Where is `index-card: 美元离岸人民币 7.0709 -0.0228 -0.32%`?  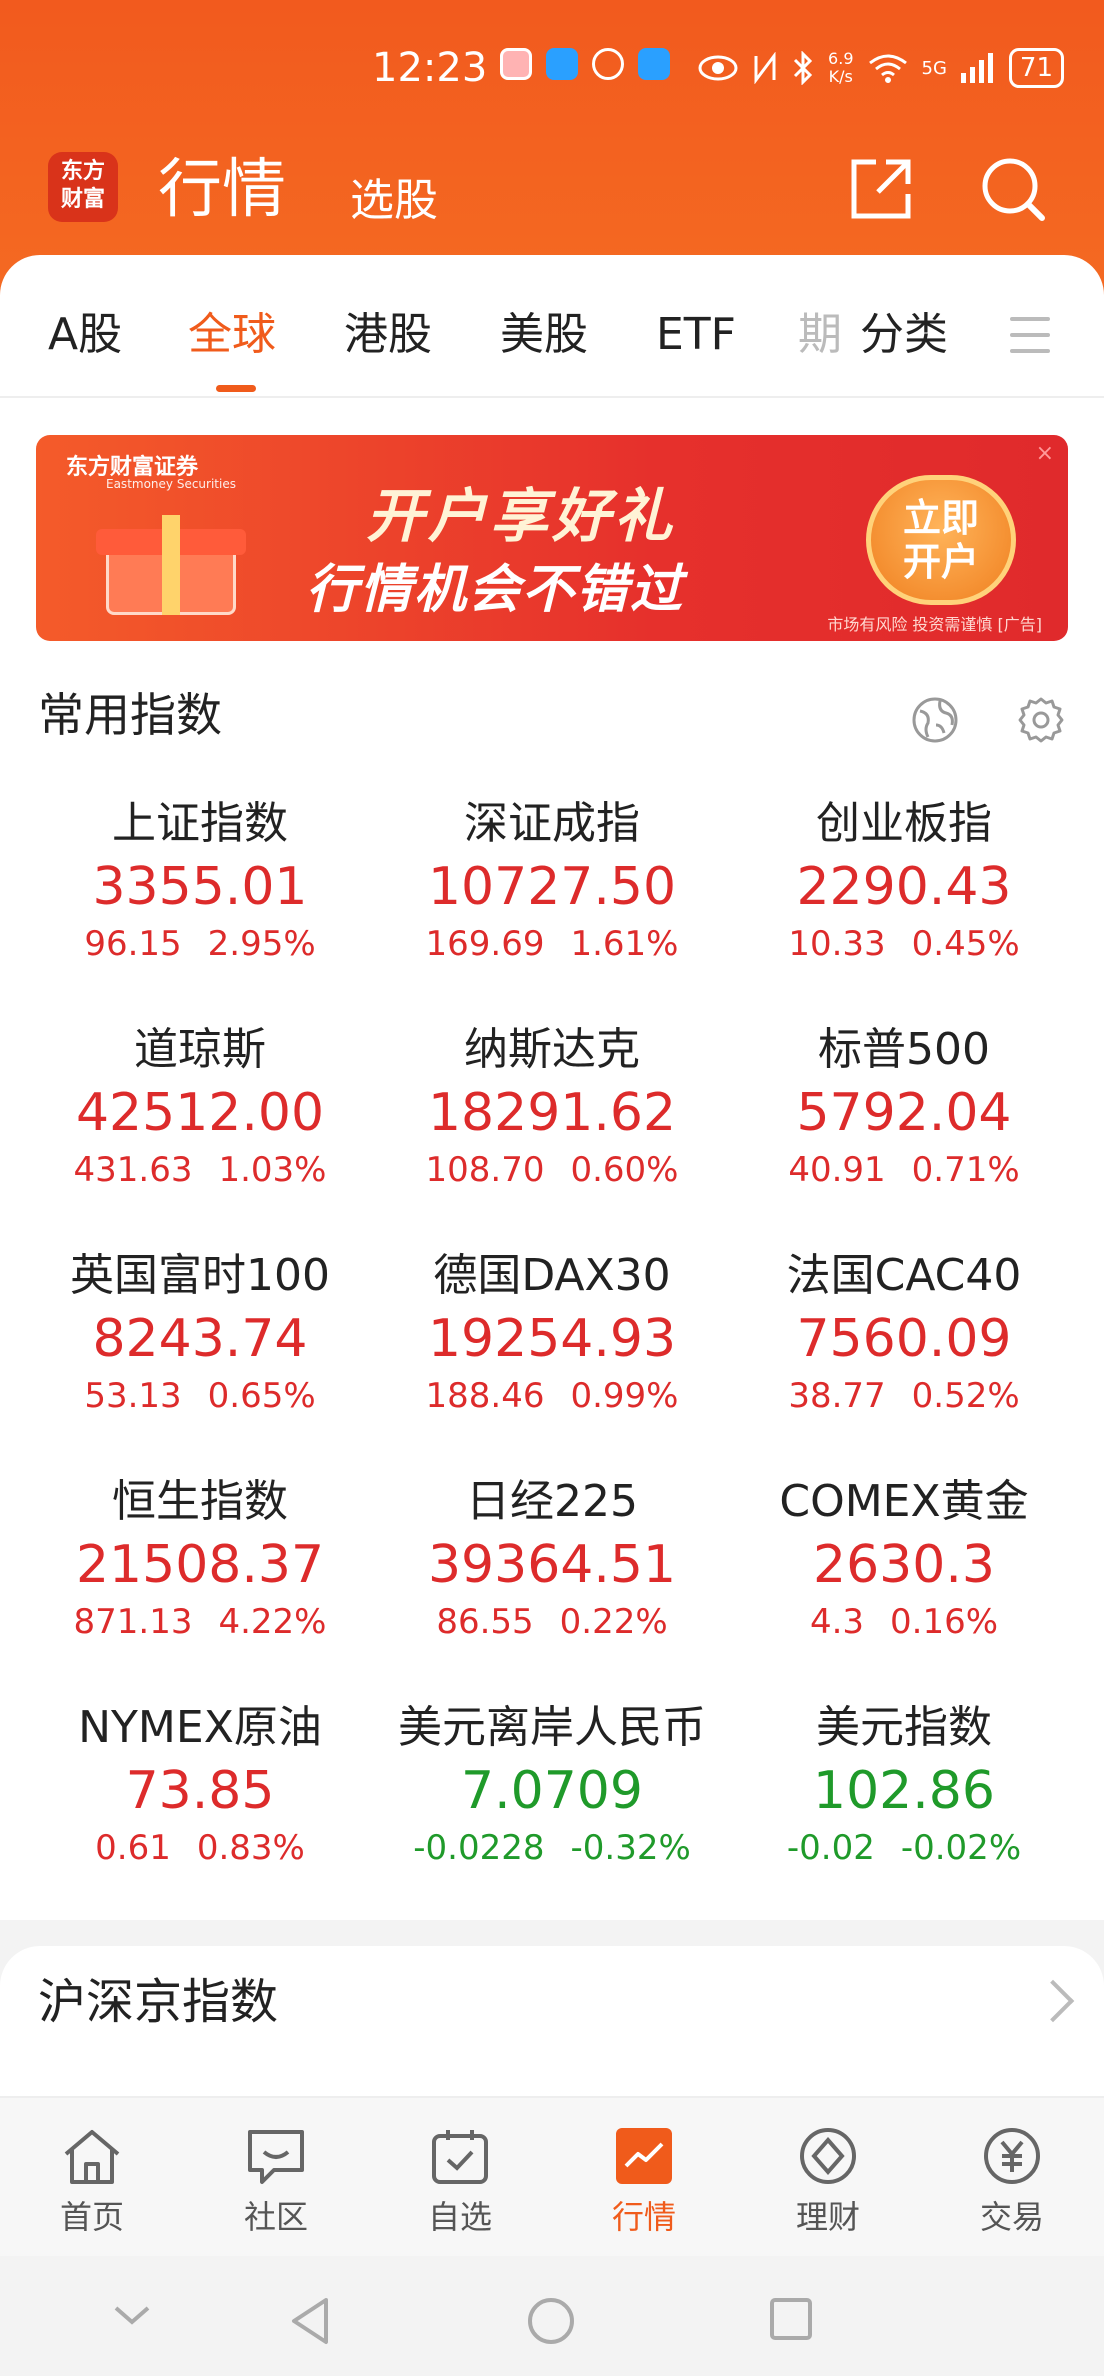
index-card: 美元离岸人民币 7.0709 -0.0228 -0.32% is located at coordinates (552, 1799).